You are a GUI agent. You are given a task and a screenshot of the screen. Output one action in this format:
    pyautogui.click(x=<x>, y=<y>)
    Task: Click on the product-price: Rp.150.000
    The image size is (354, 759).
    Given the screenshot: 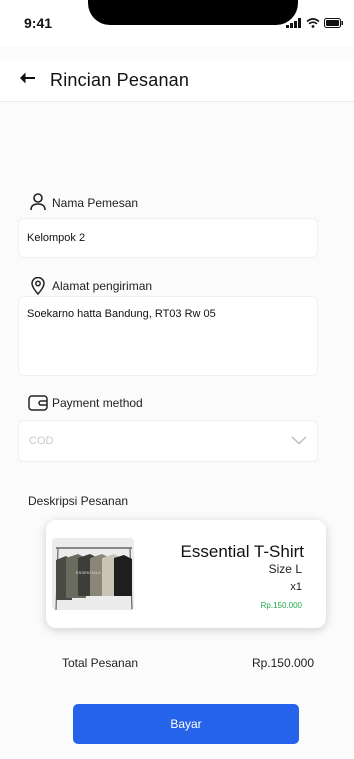 What is the action you would take?
    pyautogui.click(x=281, y=605)
    